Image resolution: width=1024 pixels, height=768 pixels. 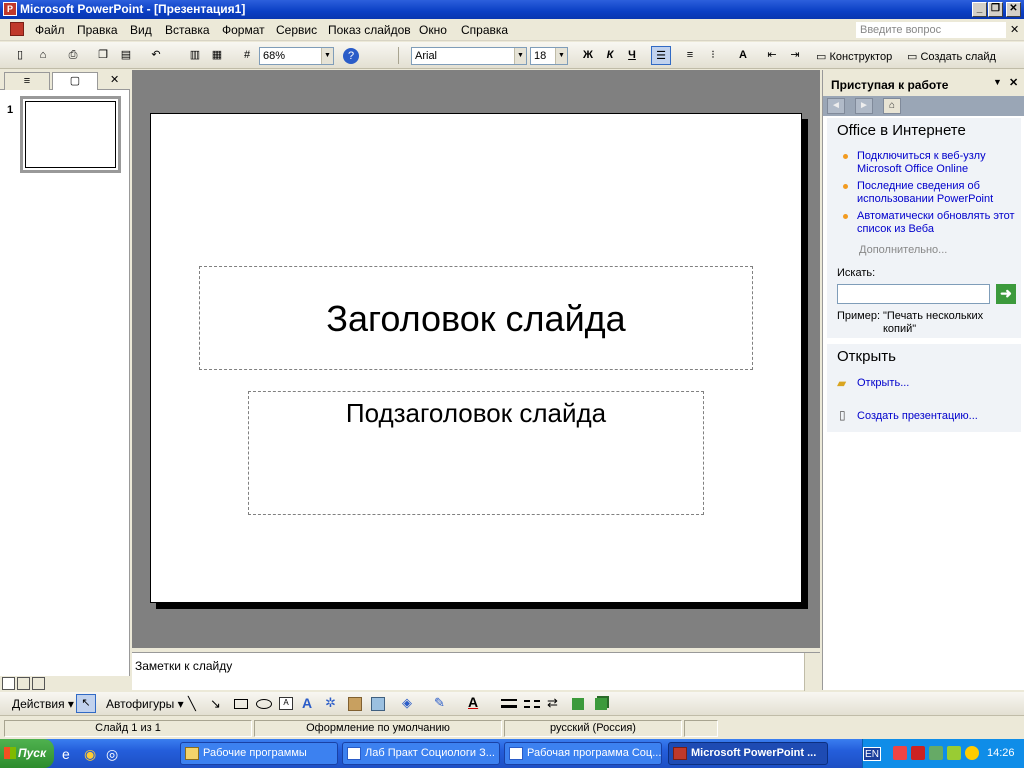 What do you see at coordinates (75, 81) in the screenshot?
I see `tab-slides: ▢` at bounding box center [75, 81].